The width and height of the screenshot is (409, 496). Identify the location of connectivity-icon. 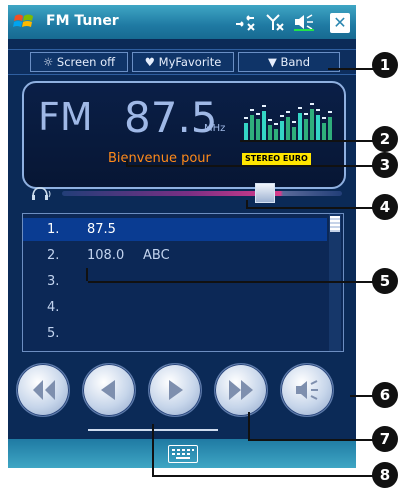
(245, 22).